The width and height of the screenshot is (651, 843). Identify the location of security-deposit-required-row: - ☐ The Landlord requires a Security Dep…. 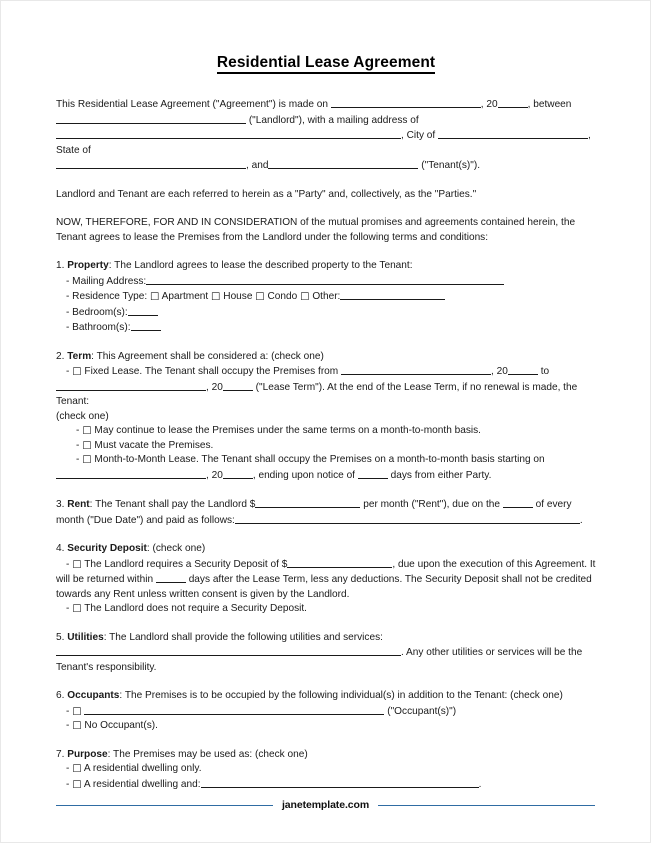
(326, 580).